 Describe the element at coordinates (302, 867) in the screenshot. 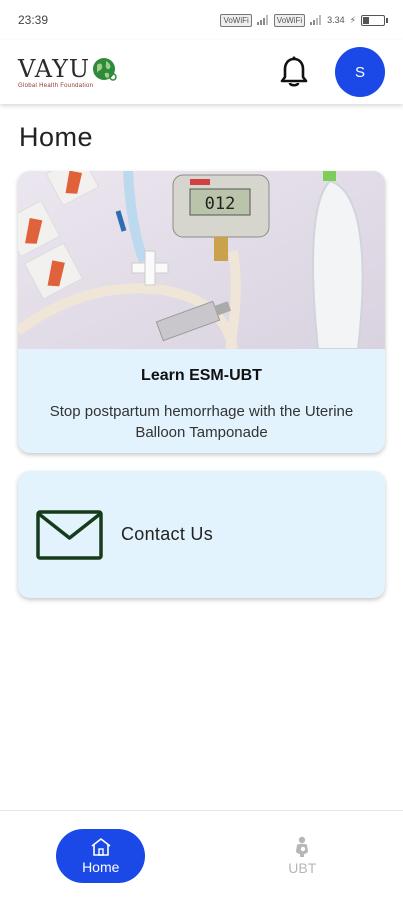

I see `nav-ubt-label: UBT` at that location.